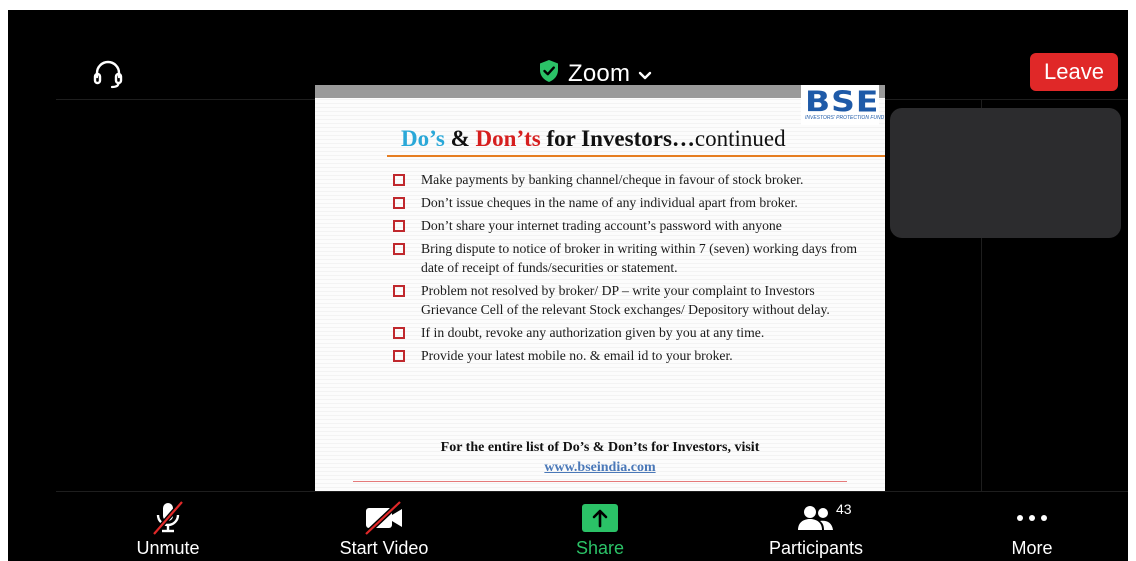 This screenshot has height=561, width=1136. Describe the element at coordinates (384, 548) in the screenshot. I see `start-video-label: Start Video` at that location.